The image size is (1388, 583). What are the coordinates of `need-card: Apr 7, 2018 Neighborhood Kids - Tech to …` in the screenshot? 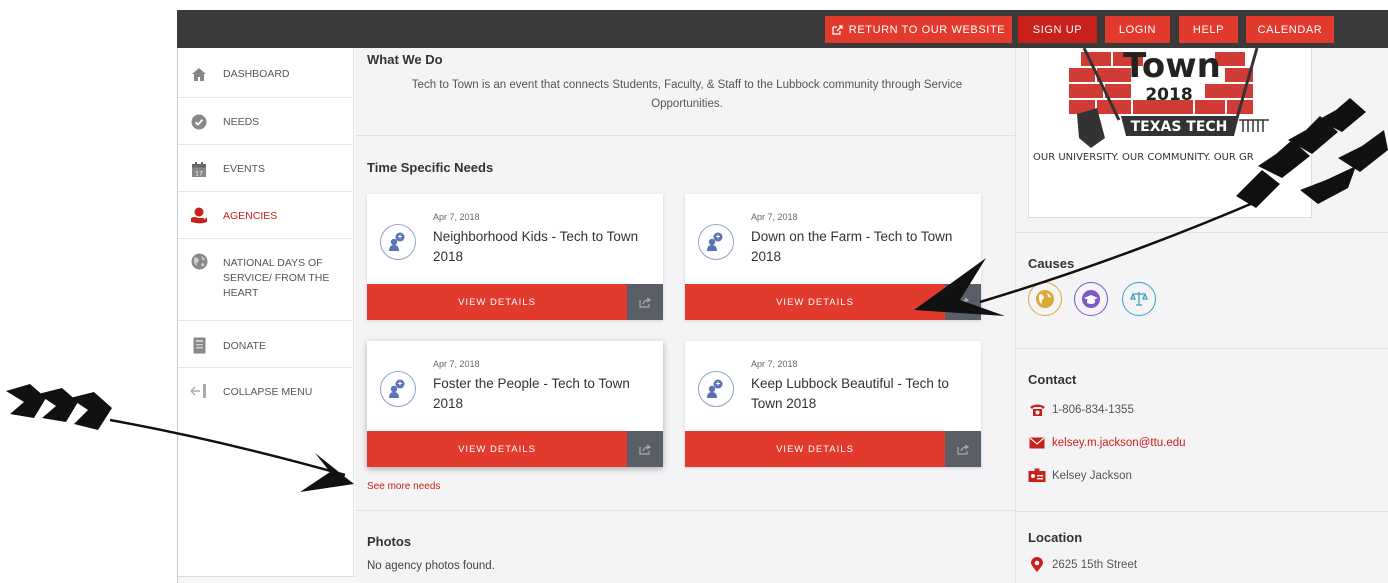 It's located at (515, 257).